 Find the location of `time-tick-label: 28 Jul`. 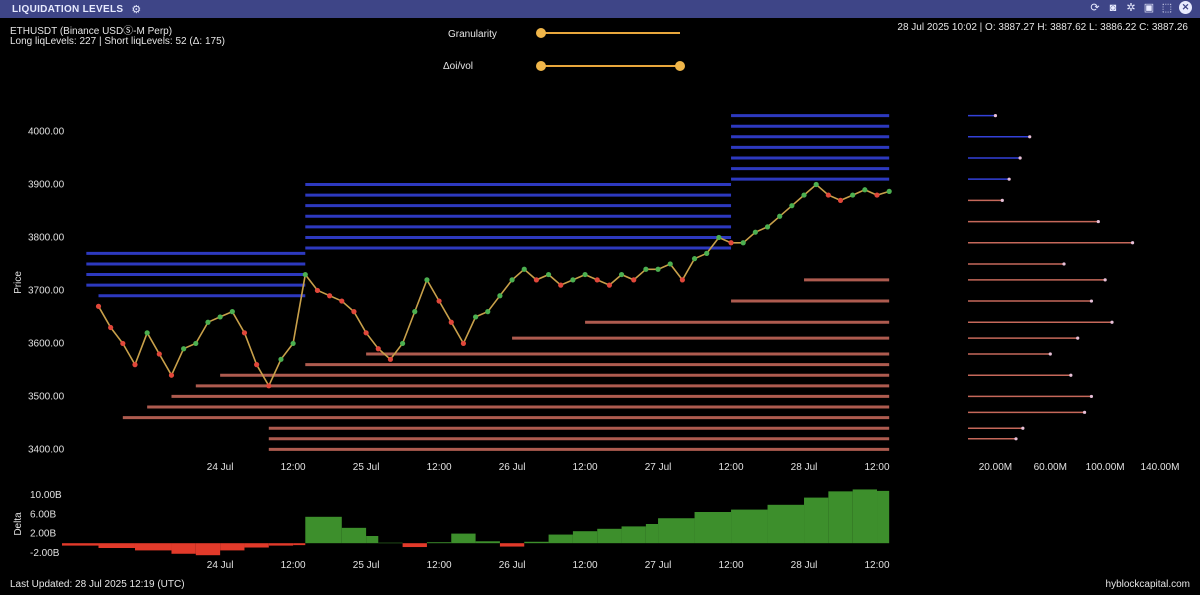

time-tick-label: 28 Jul is located at coordinates (804, 467).